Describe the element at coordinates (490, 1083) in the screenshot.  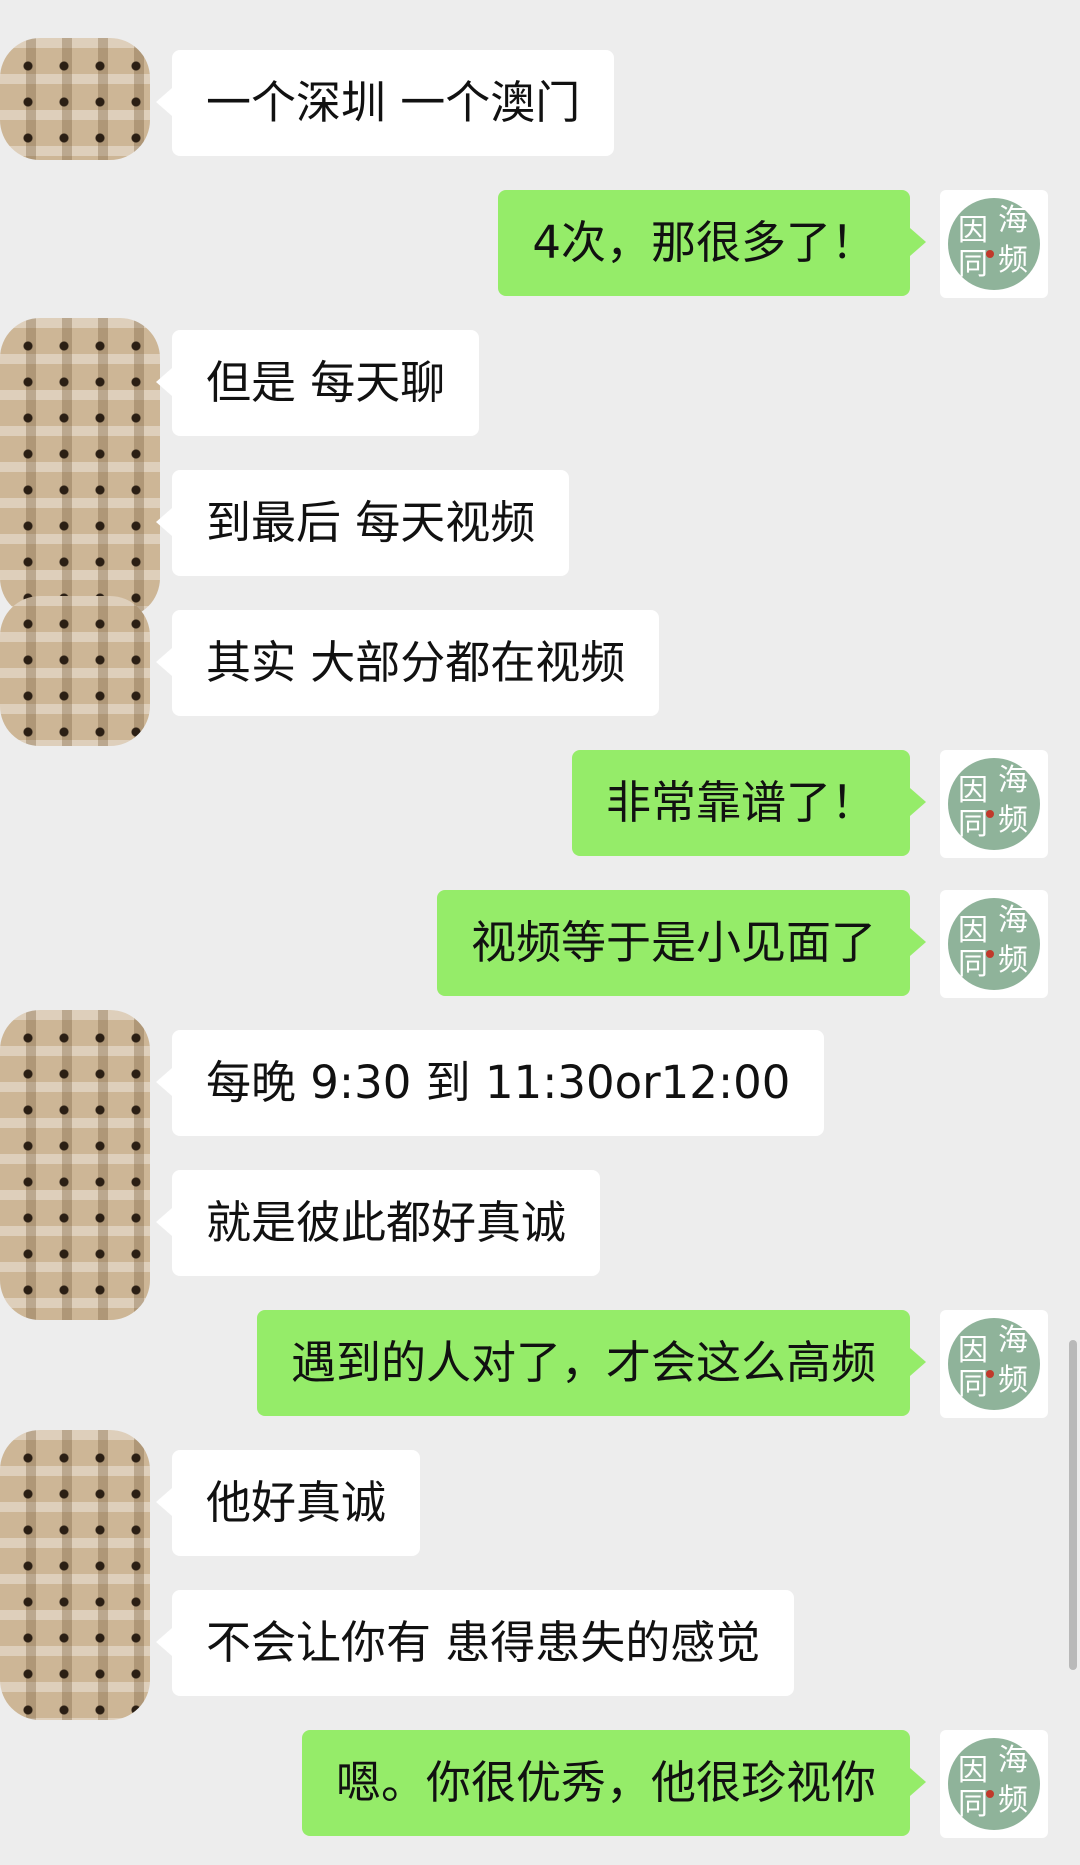
I see `incoming-message-bubble: 每晚 9:30 到 11:30or12:00` at that location.